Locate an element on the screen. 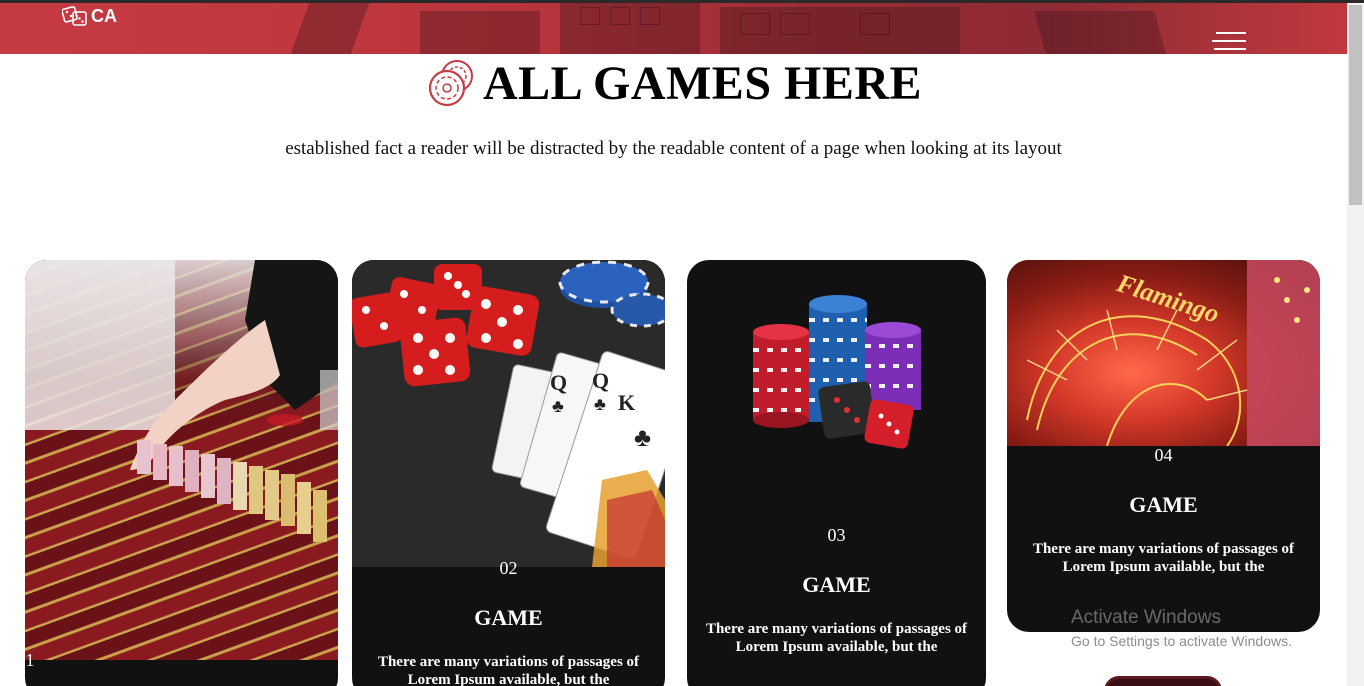 The width and height of the screenshot is (1364, 686). dice-cards-scene-illustration: Q Q K ♣ ♣ ♣ is located at coordinates (508, 413).